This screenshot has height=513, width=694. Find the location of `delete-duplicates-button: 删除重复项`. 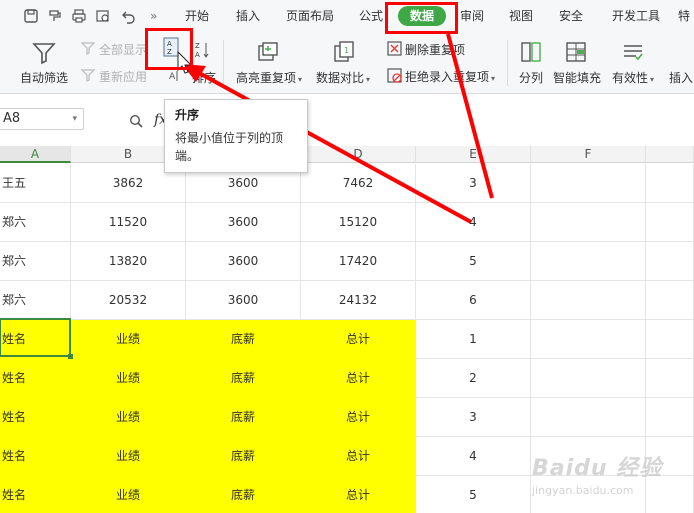

delete-duplicates-button: 删除重复项 is located at coordinates (435, 49).